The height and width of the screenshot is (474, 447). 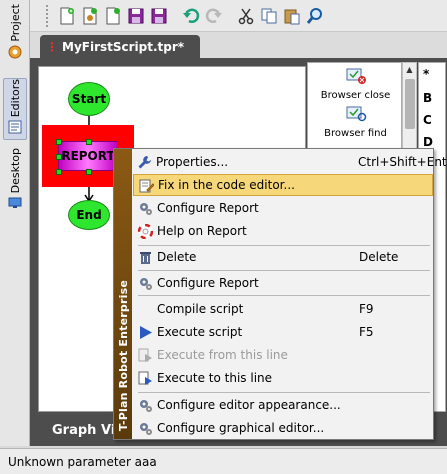 I want to click on new-file-button, so click(x=113, y=16).